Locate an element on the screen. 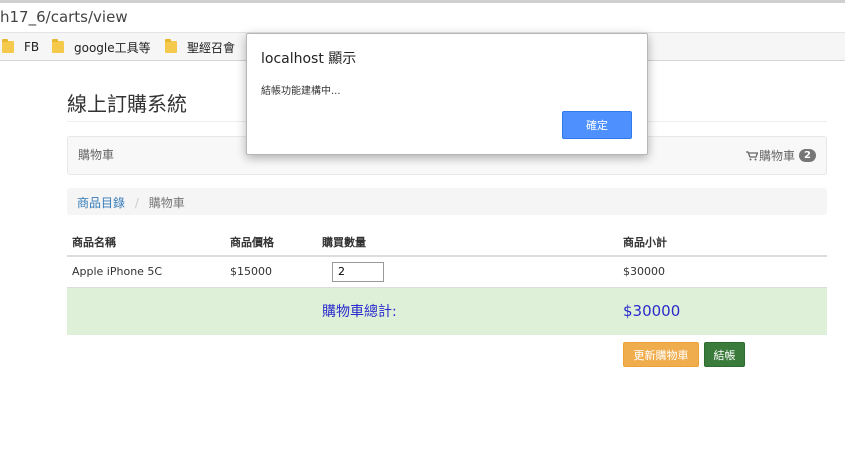  table-header-row: 商品名稱 商品價格 購買數量 商品小計 is located at coordinates (447, 242).